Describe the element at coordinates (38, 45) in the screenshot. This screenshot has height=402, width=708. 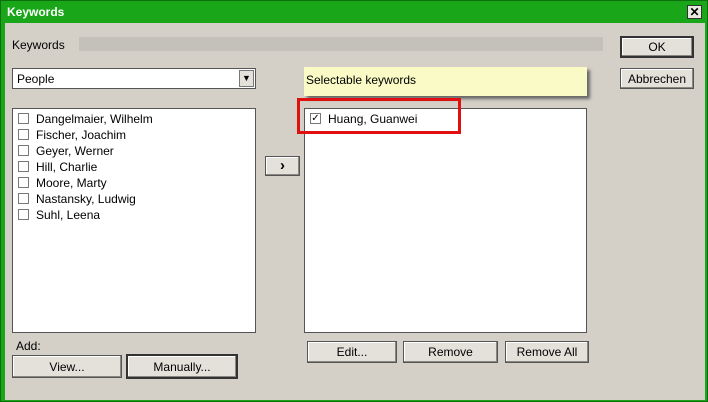
I see `section-label: Keywords` at that location.